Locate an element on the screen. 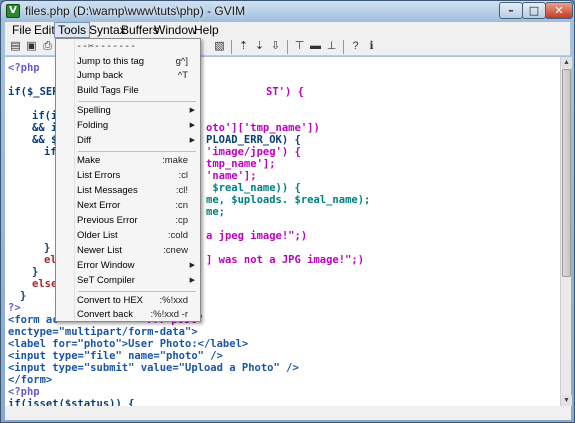 The image size is (575, 423). menu-item-set-compiler: SeT Compiler ▶ is located at coordinates (128, 280).